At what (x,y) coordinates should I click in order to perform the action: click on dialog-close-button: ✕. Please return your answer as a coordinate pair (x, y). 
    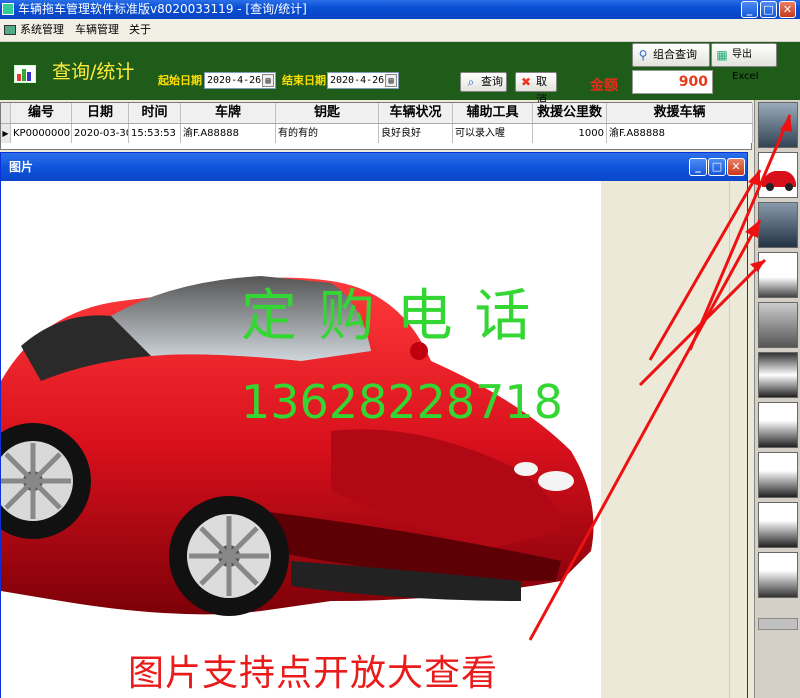
    Looking at the image, I should click on (736, 167).